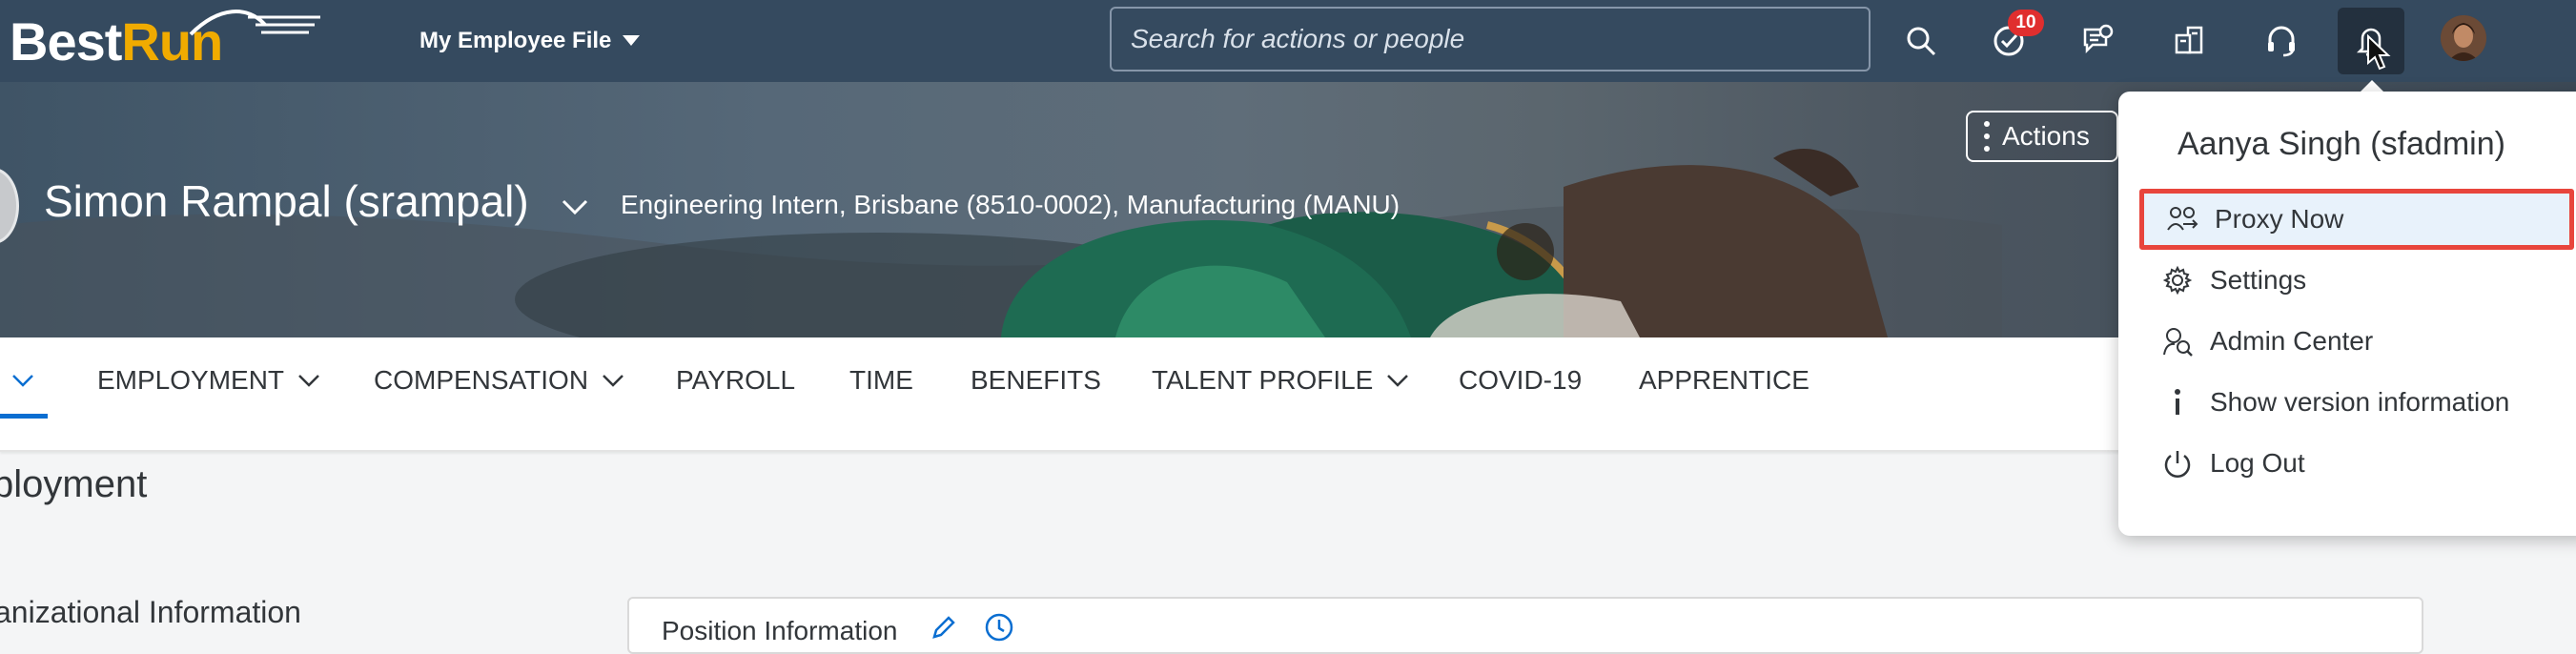 This screenshot has height=654, width=2576. I want to click on position-information-card: Position Information, so click(1525, 625).